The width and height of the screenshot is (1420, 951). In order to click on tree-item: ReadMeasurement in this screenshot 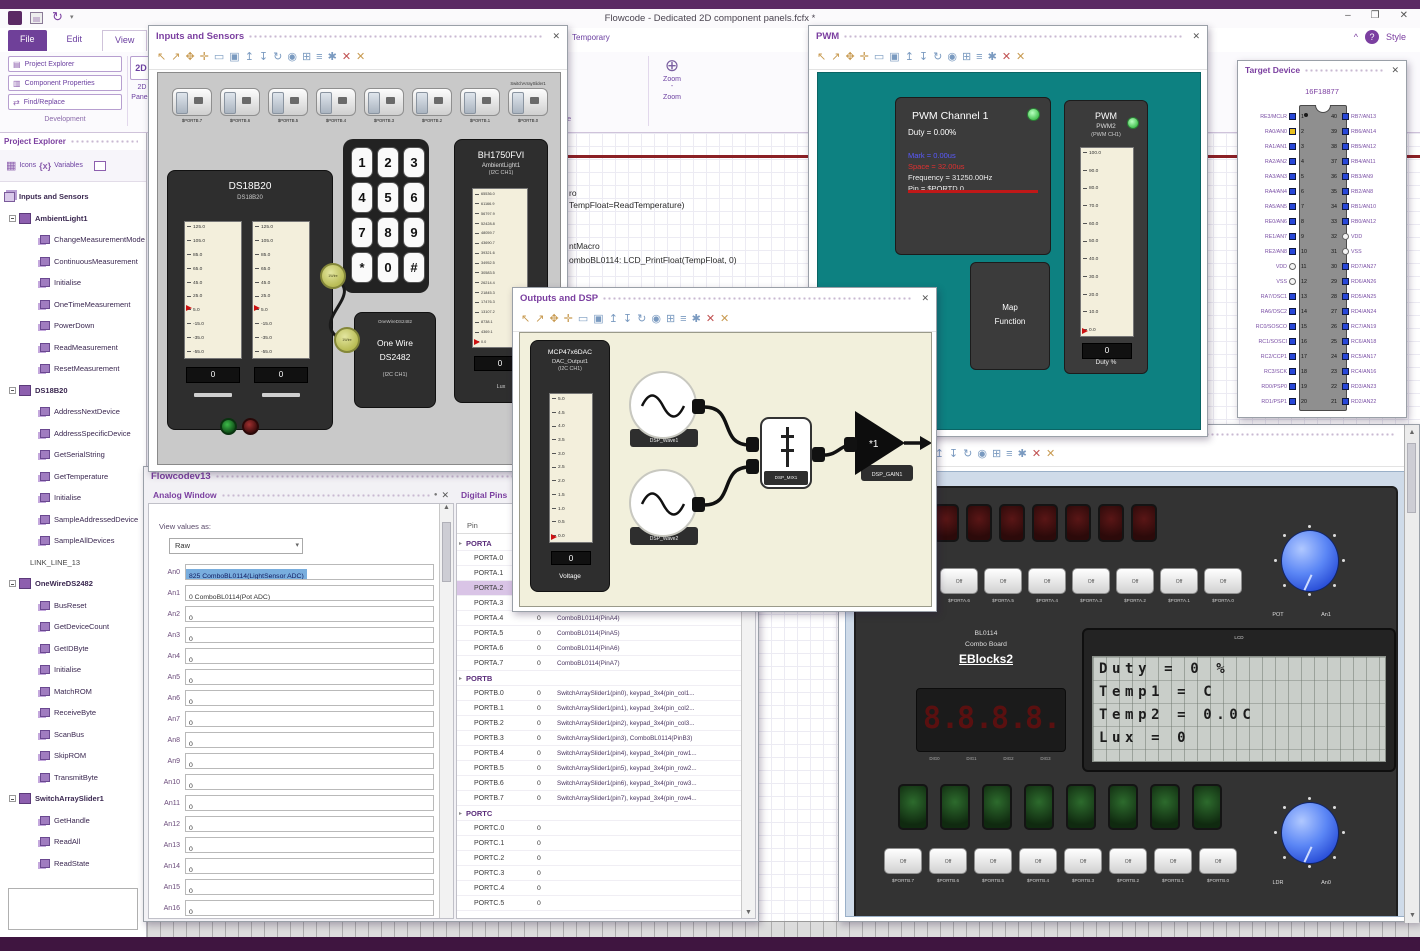, I will do `click(73, 348)`.